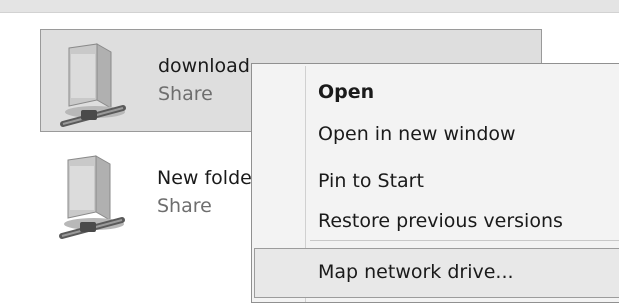 The height and width of the screenshot is (303, 619). Describe the element at coordinates (204, 66) in the screenshot. I see `item-name: download` at that location.